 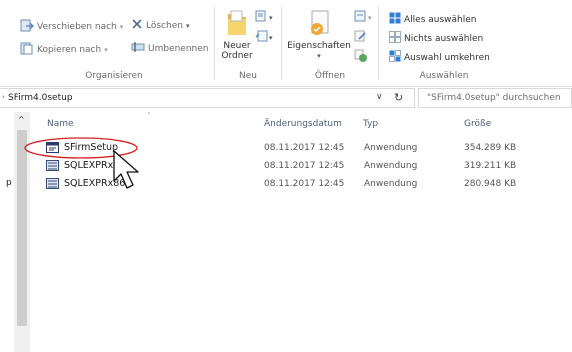 I want to click on edit-button, so click(x=361, y=37).